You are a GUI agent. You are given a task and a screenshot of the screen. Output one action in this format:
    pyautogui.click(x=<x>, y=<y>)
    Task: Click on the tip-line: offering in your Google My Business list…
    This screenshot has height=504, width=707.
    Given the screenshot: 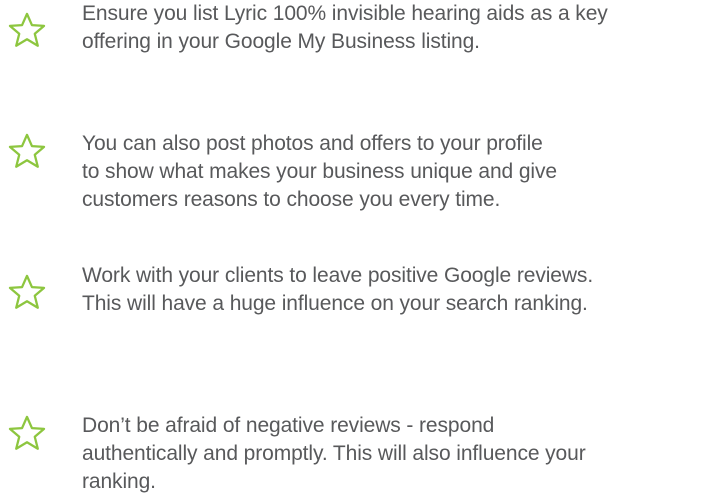 What is the action you would take?
    pyautogui.click(x=281, y=41)
    